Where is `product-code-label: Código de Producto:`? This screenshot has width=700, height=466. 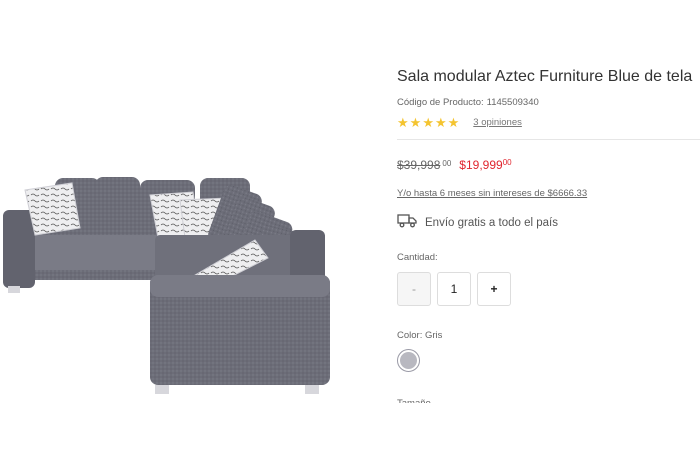
product-code-label: Código de Producto: is located at coordinates (440, 102).